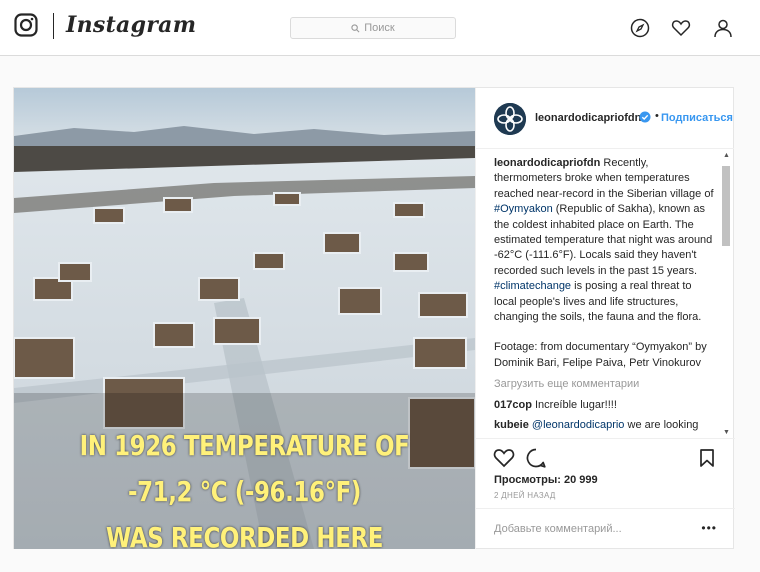 The width and height of the screenshot is (760, 572). I want to click on heart-icon, so click(681, 28).